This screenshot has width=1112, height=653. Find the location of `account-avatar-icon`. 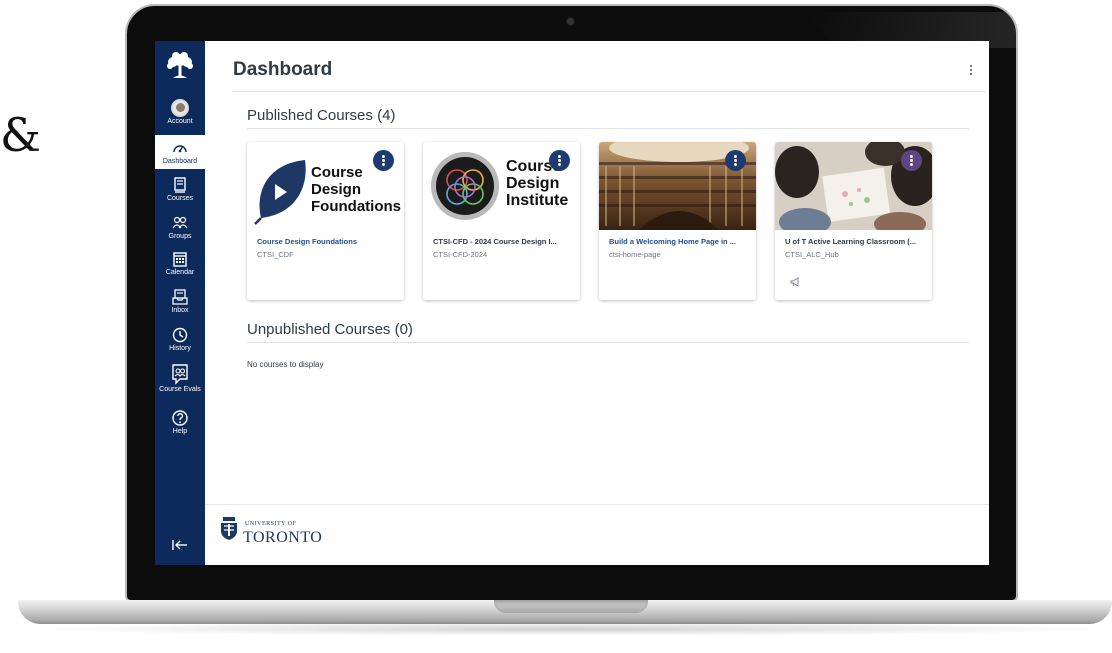

account-avatar-icon is located at coordinates (180, 108).